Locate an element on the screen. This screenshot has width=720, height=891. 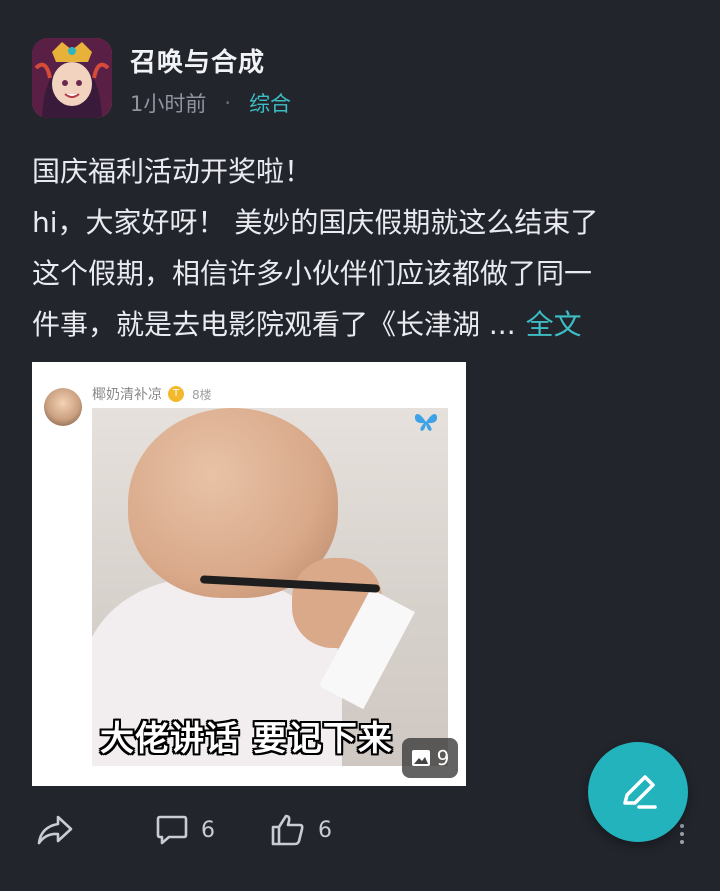
post-meta: 1小时前 · 综合 is located at coordinates (210, 103).